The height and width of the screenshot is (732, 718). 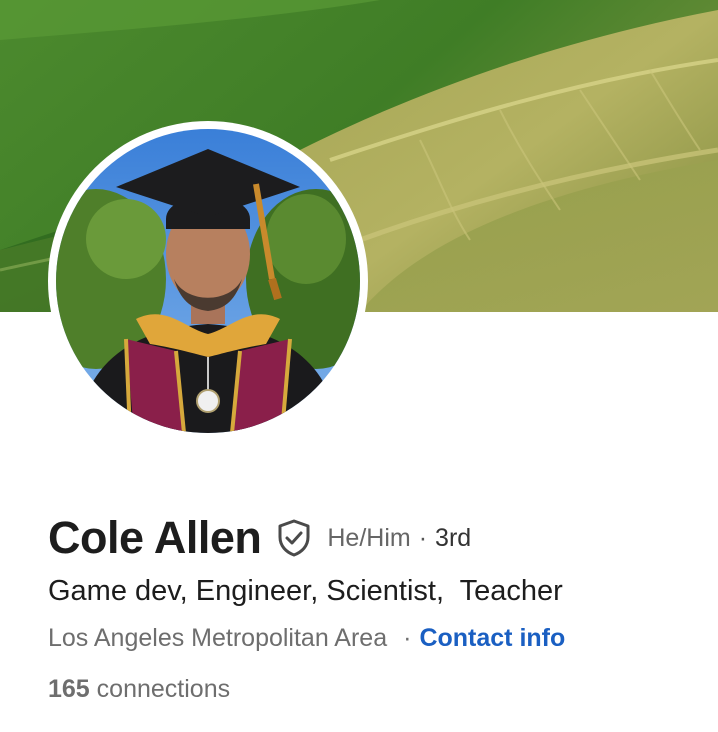 What do you see at coordinates (305, 591) in the screenshot?
I see `profile-headline: Game dev, Engineer, Scientist, Teacher` at bounding box center [305, 591].